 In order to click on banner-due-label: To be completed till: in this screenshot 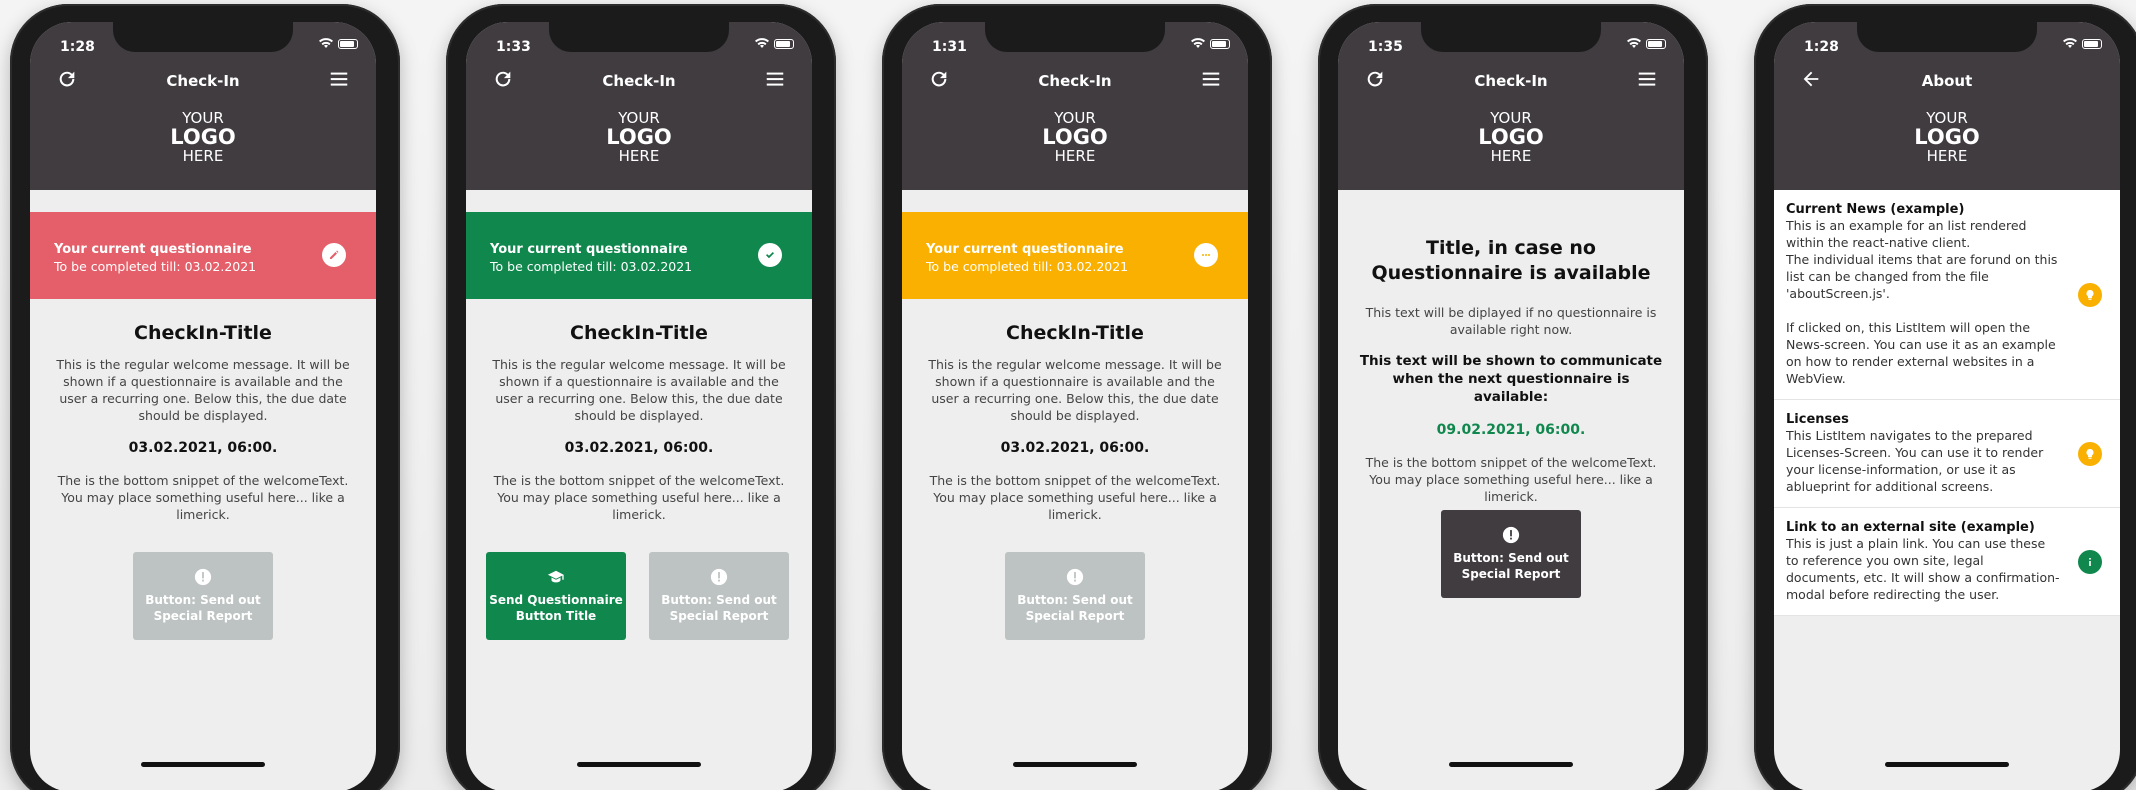, I will do `click(117, 266)`.